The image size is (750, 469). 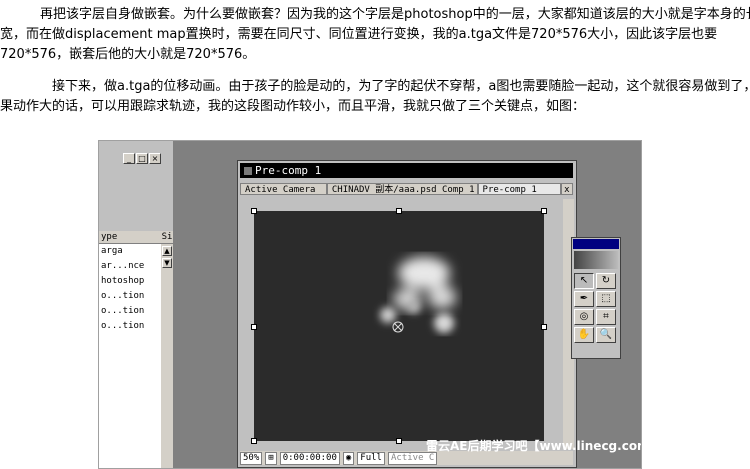 What do you see at coordinates (606, 281) in the screenshot?
I see `rotate-icon: ↻` at bounding box center [606, 281].